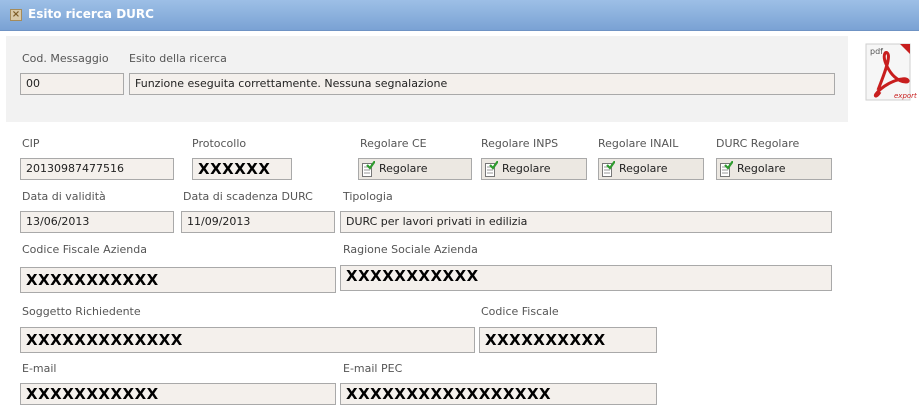 This screenshot has height=405, width=920. Describe the element at coordinates (65, 58) in the screenshot. I see `cod-messaggio-label: Cod. Messaggio` at that location.